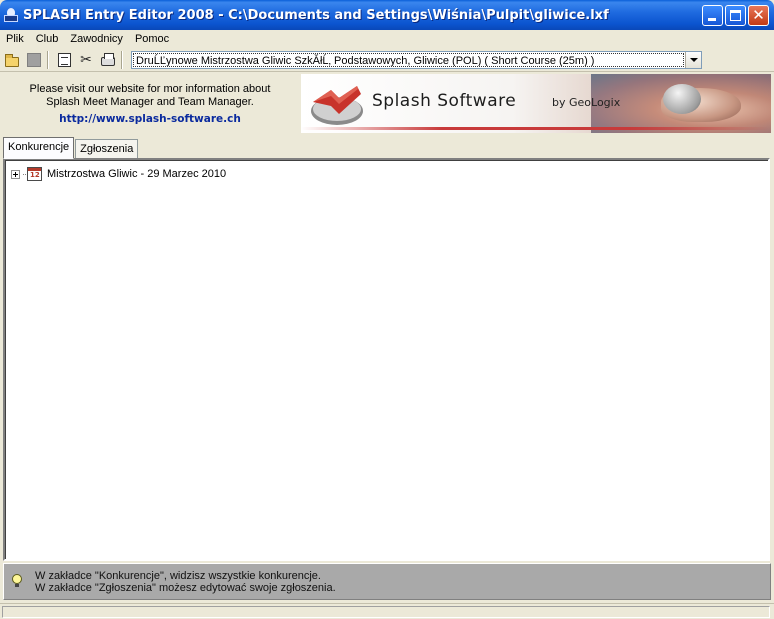 Image resolution: width=774 pixels, height=619 pixels. Describe the element at coordinates (712, 19) in the screenshot. I see `minimize-icon` at that location.